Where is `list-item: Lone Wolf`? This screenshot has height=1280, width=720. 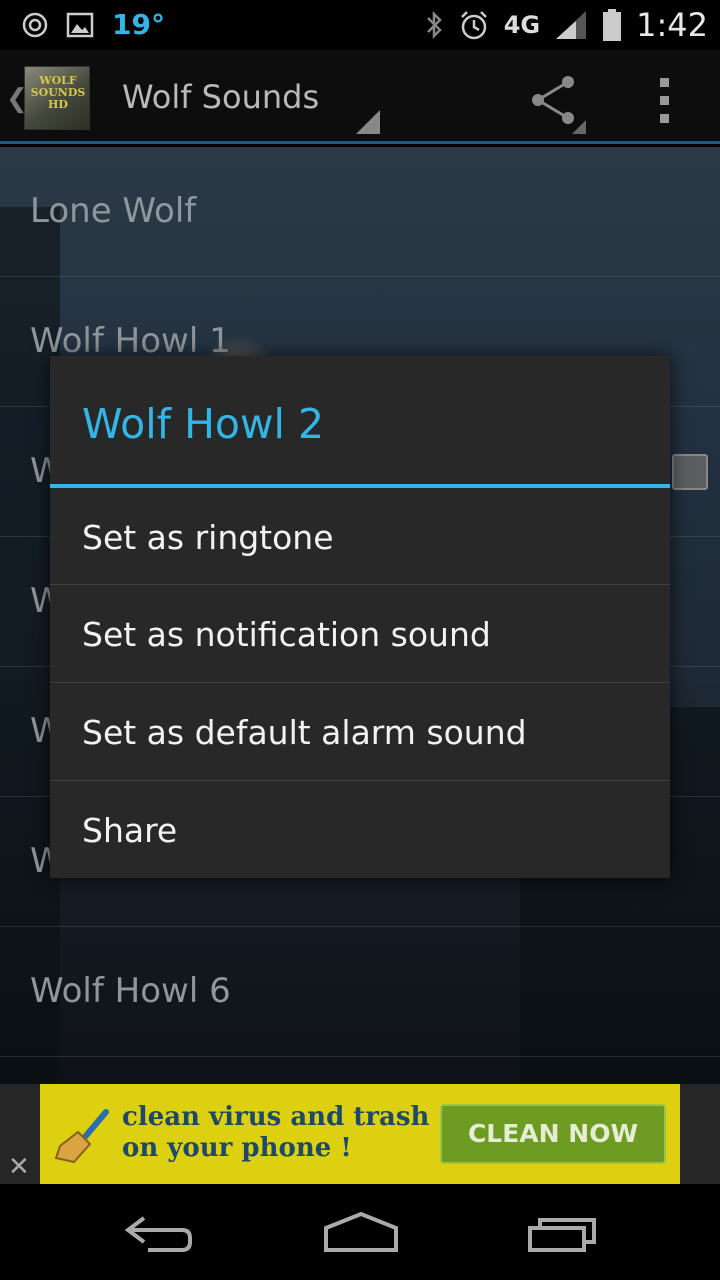 list-item: Lone Wolf is located at coordinates (360, 212).